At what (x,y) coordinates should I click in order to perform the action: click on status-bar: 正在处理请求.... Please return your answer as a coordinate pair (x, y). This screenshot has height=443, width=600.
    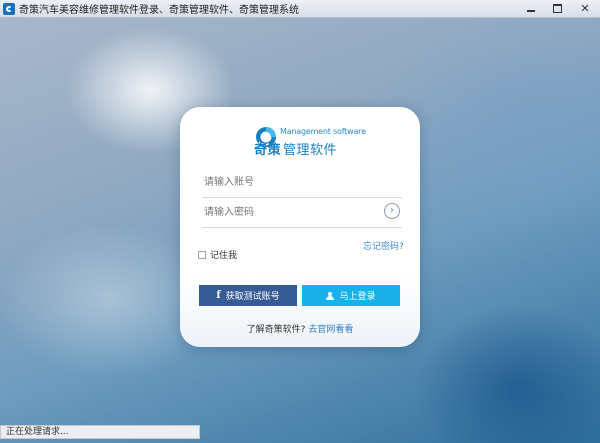
    Looking at the image, I should click on (100, 432).